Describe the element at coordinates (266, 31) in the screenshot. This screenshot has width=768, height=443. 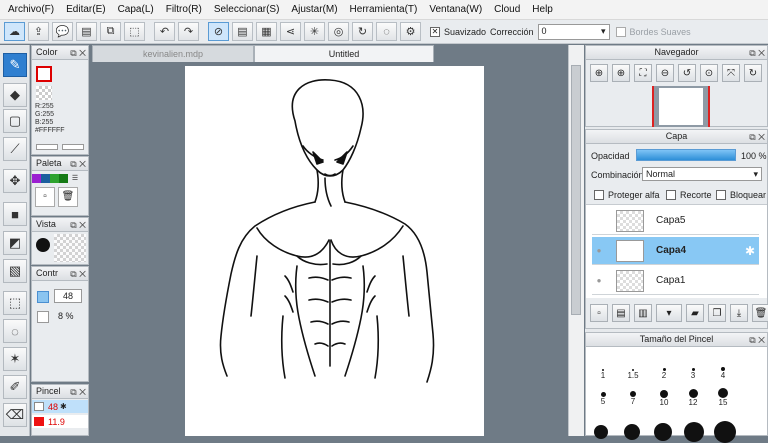
I see `grid-snap-icon: ▦` at that location.